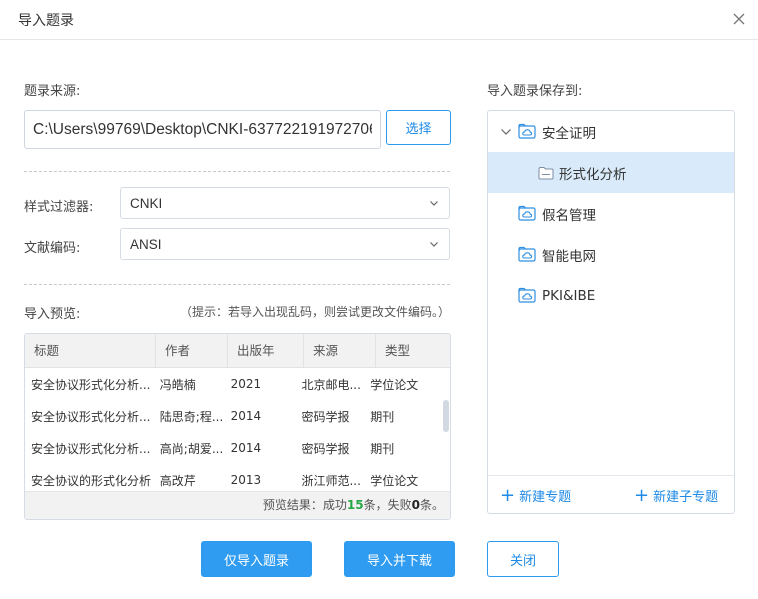  I want to click on dialog-title: 导入题录, so click(46, 21).